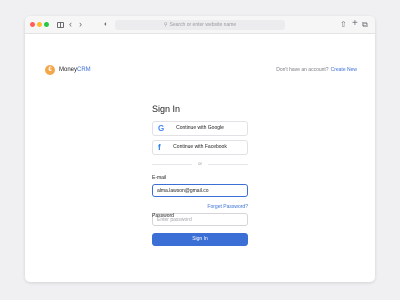 This screenshot has height=300, width=400. What do you see at coordinates (60, 25) in the screenshot?
I see `sidebar-icon` at bounding box center [60, 25].